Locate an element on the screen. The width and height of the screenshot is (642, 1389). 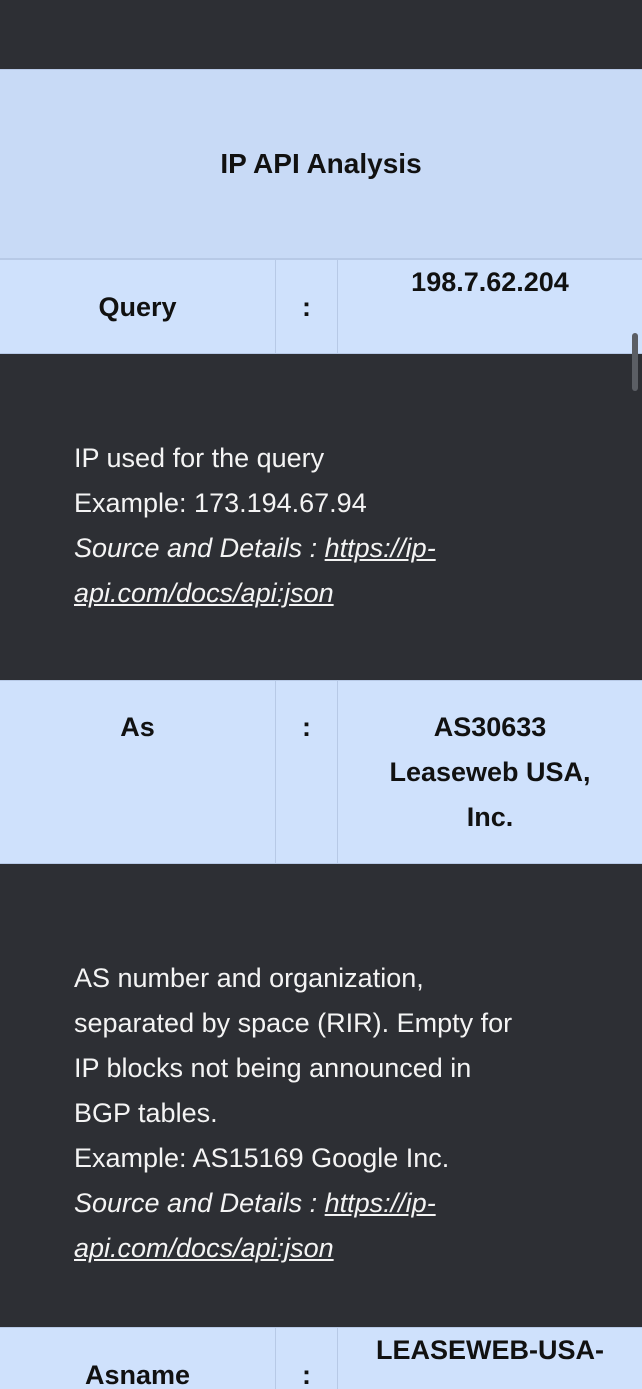
title-row: IP API Analysis is located at coordinates (321, 164).